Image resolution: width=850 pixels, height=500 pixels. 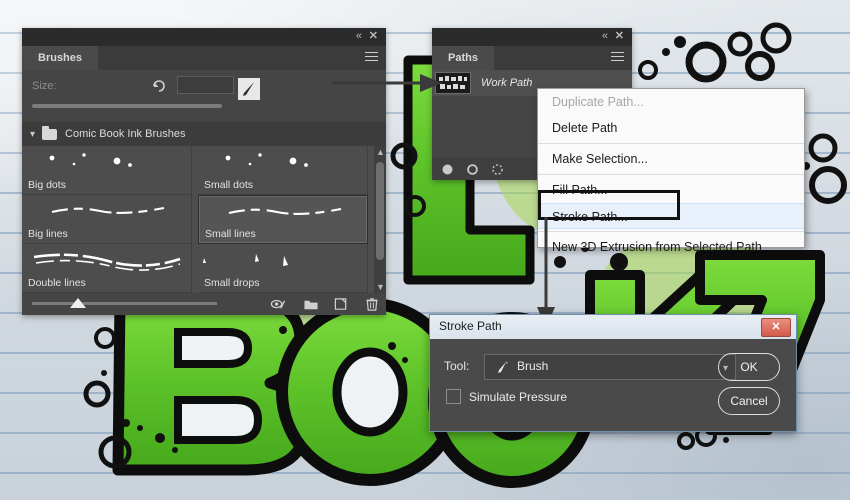 I want to click on path-thumbnail, so click(x=453, y=83).